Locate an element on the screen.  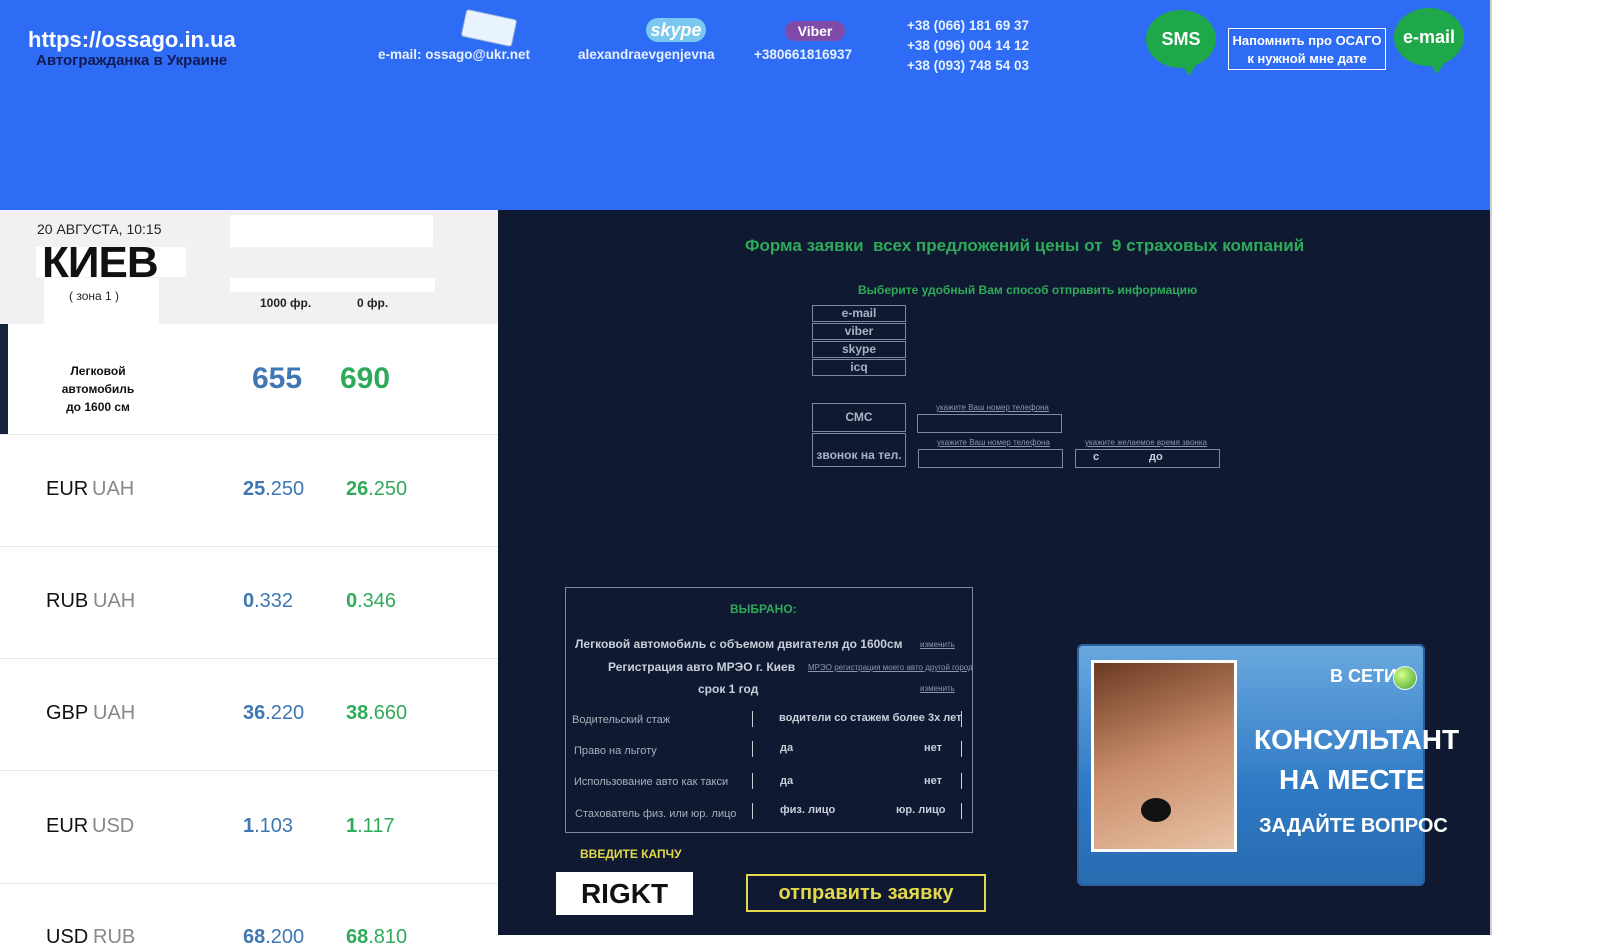
buy-rate: 0.332 is located at coordinates (268, 601).